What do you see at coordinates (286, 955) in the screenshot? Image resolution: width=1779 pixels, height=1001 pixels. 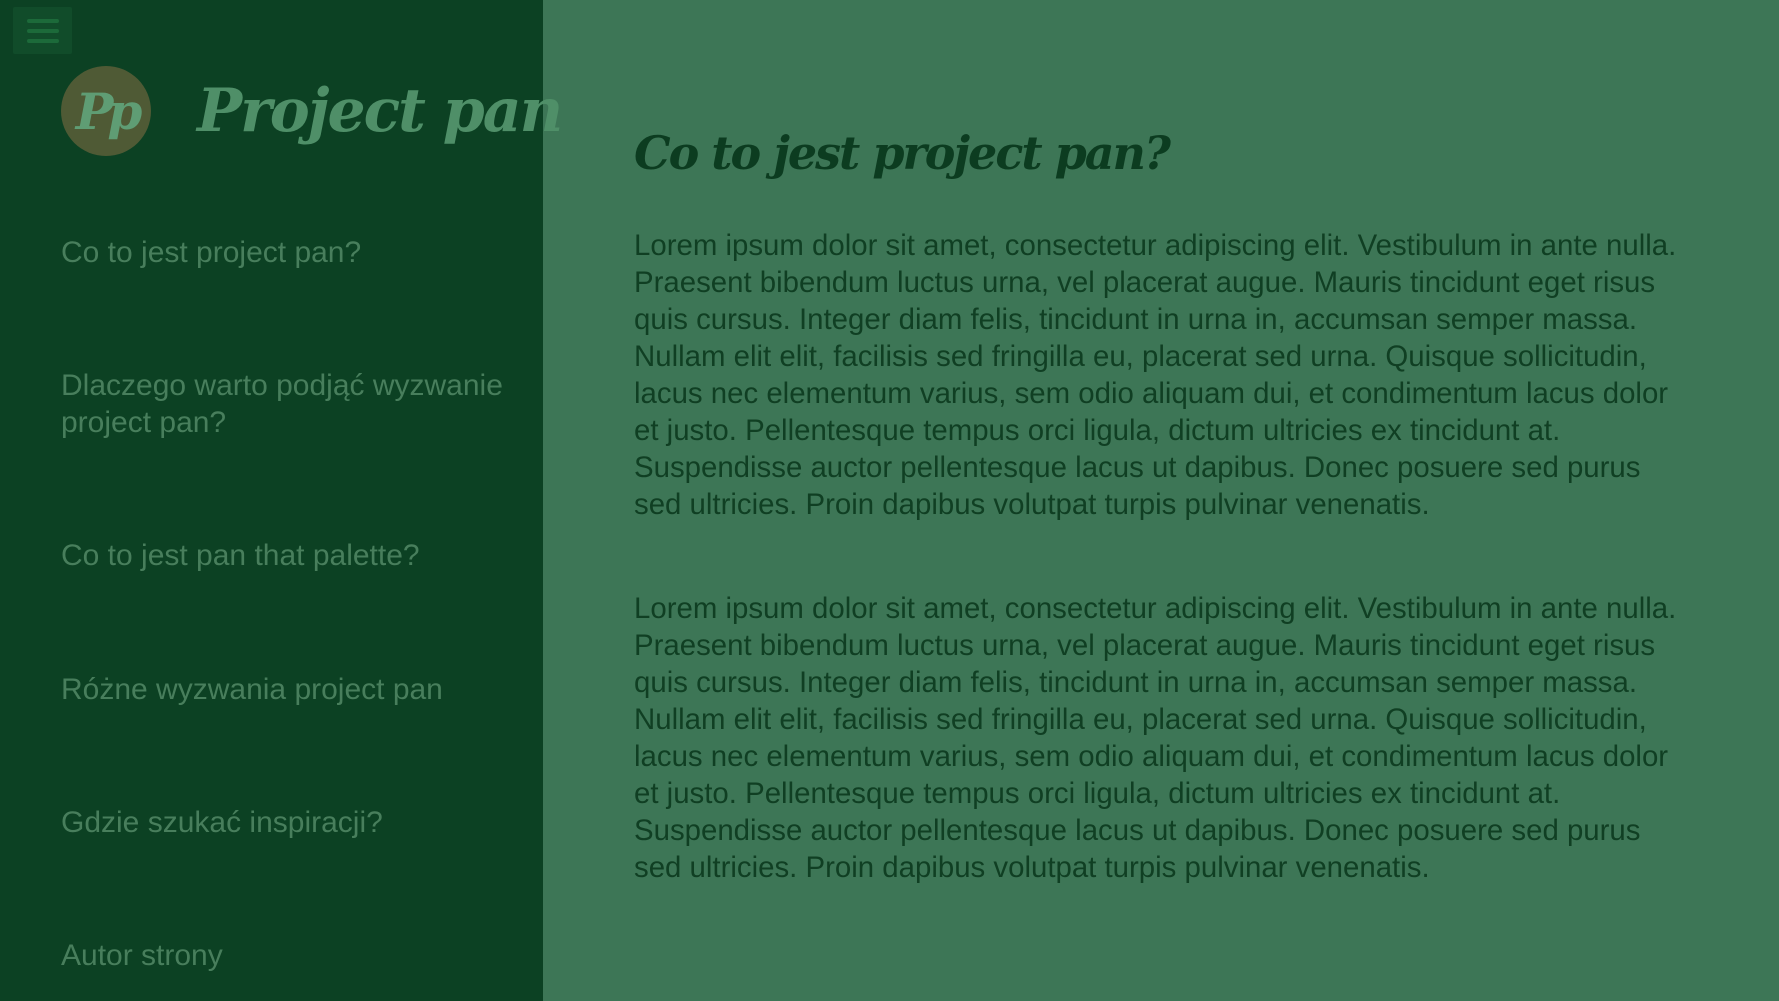 I see `nav-item-autor: Autor strony` at bounding box center [286, 955].